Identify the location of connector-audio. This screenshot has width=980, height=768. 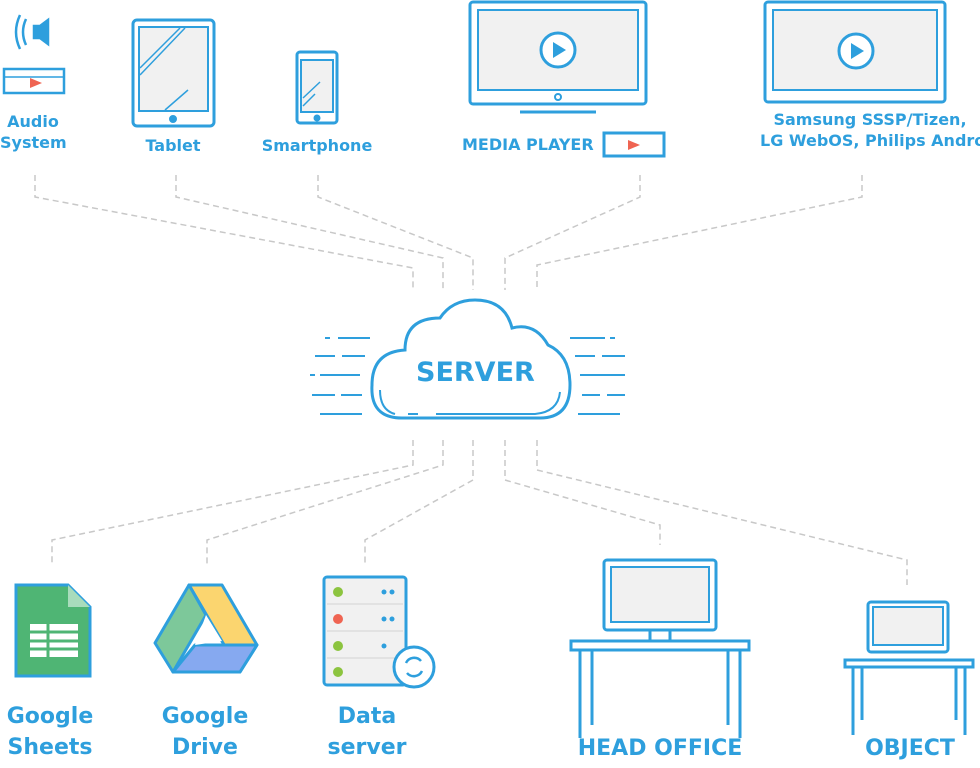
(224, 232).